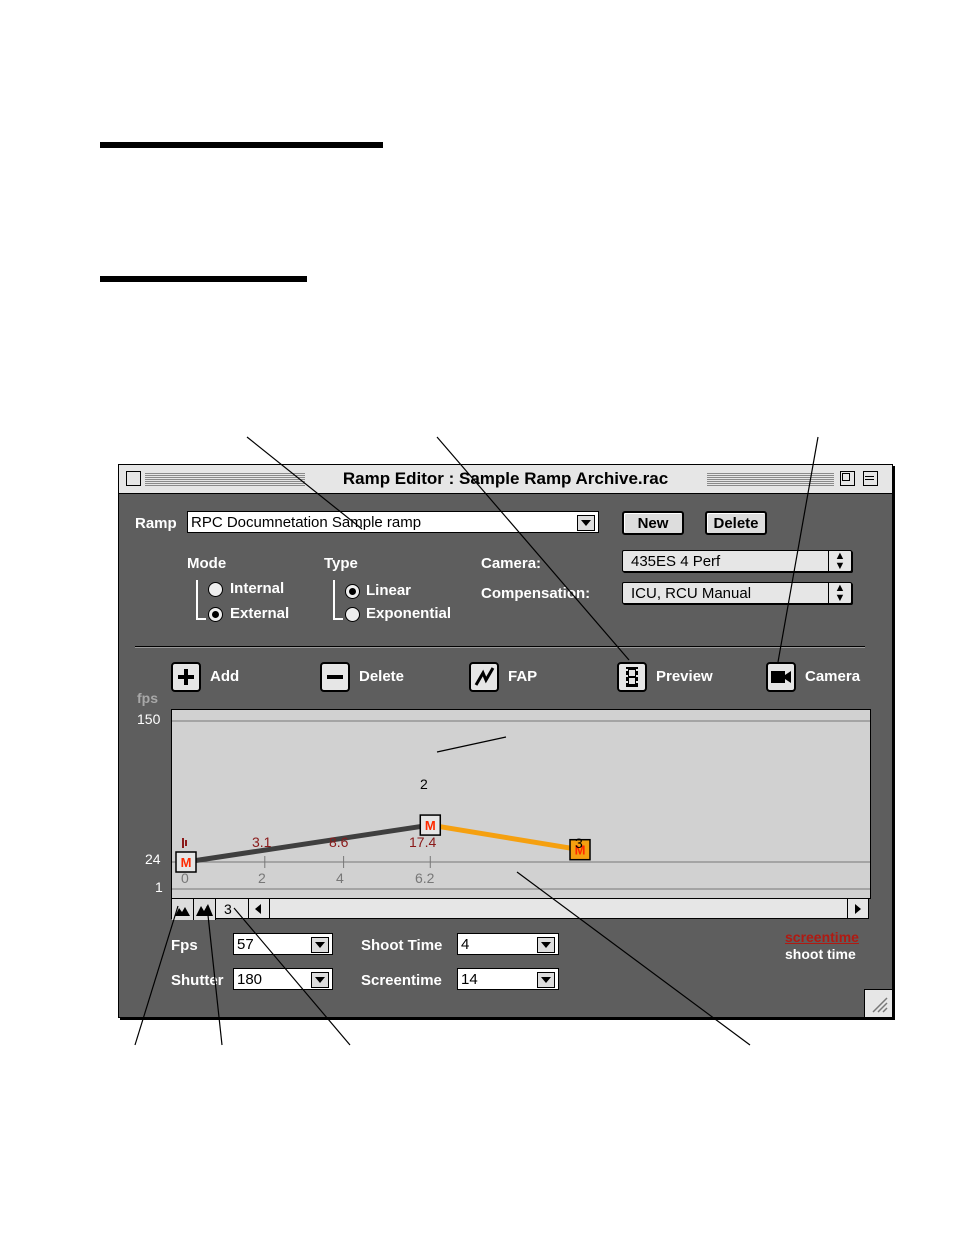  I want to click on callout-zoom-out, so click(156, 975).